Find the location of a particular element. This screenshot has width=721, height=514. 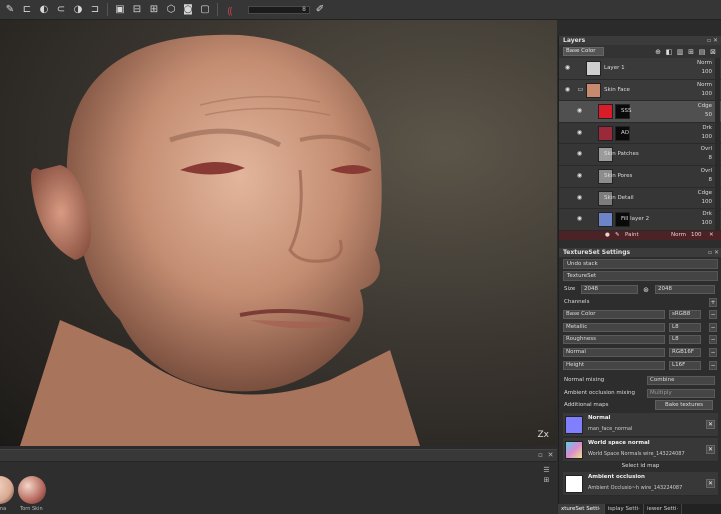

eraser-icon: ⊏ is located at coordinates (27, 10).